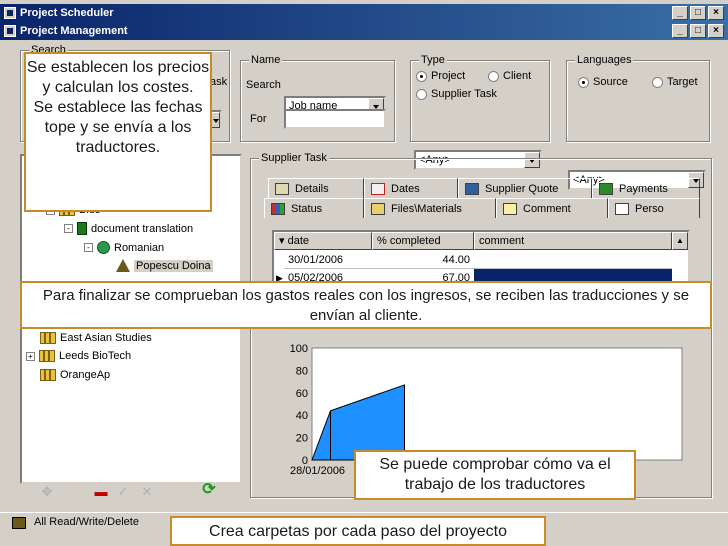  I want to click on quote-icon, so click(472, 188).